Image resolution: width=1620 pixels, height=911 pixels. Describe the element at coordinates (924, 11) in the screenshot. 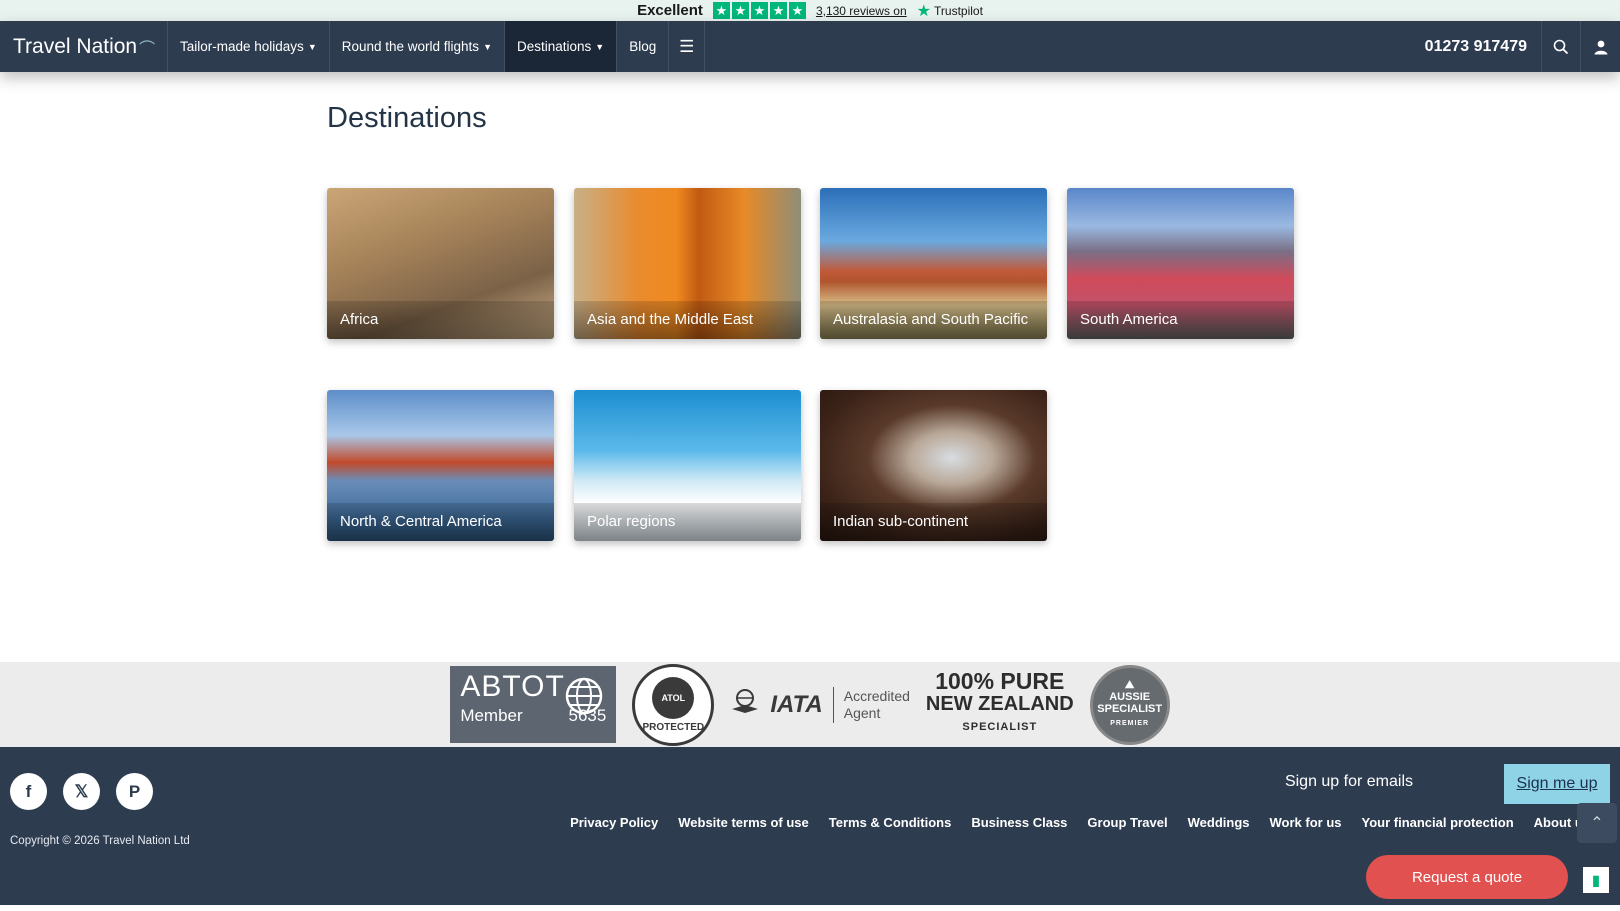

I see `trustpilot-star-icon: ★` at that location.